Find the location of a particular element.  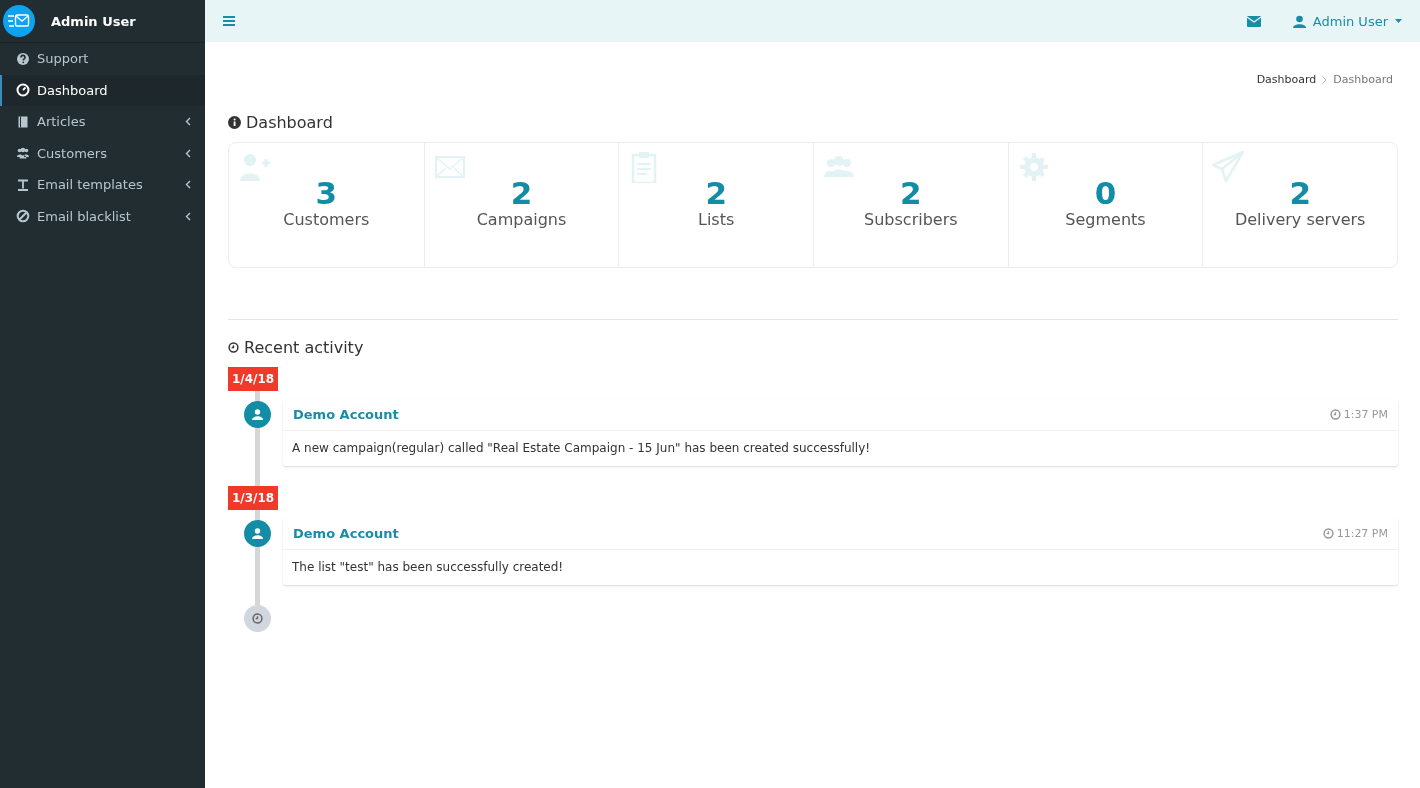

user-icon is located at coordinates (1299, 21).